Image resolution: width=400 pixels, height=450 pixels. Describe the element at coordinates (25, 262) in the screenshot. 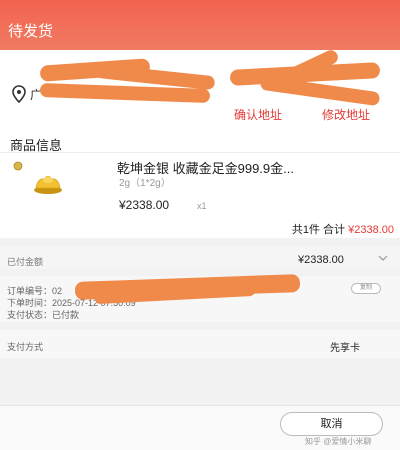

I see `paid-amount-label: 已付金额` at that location.